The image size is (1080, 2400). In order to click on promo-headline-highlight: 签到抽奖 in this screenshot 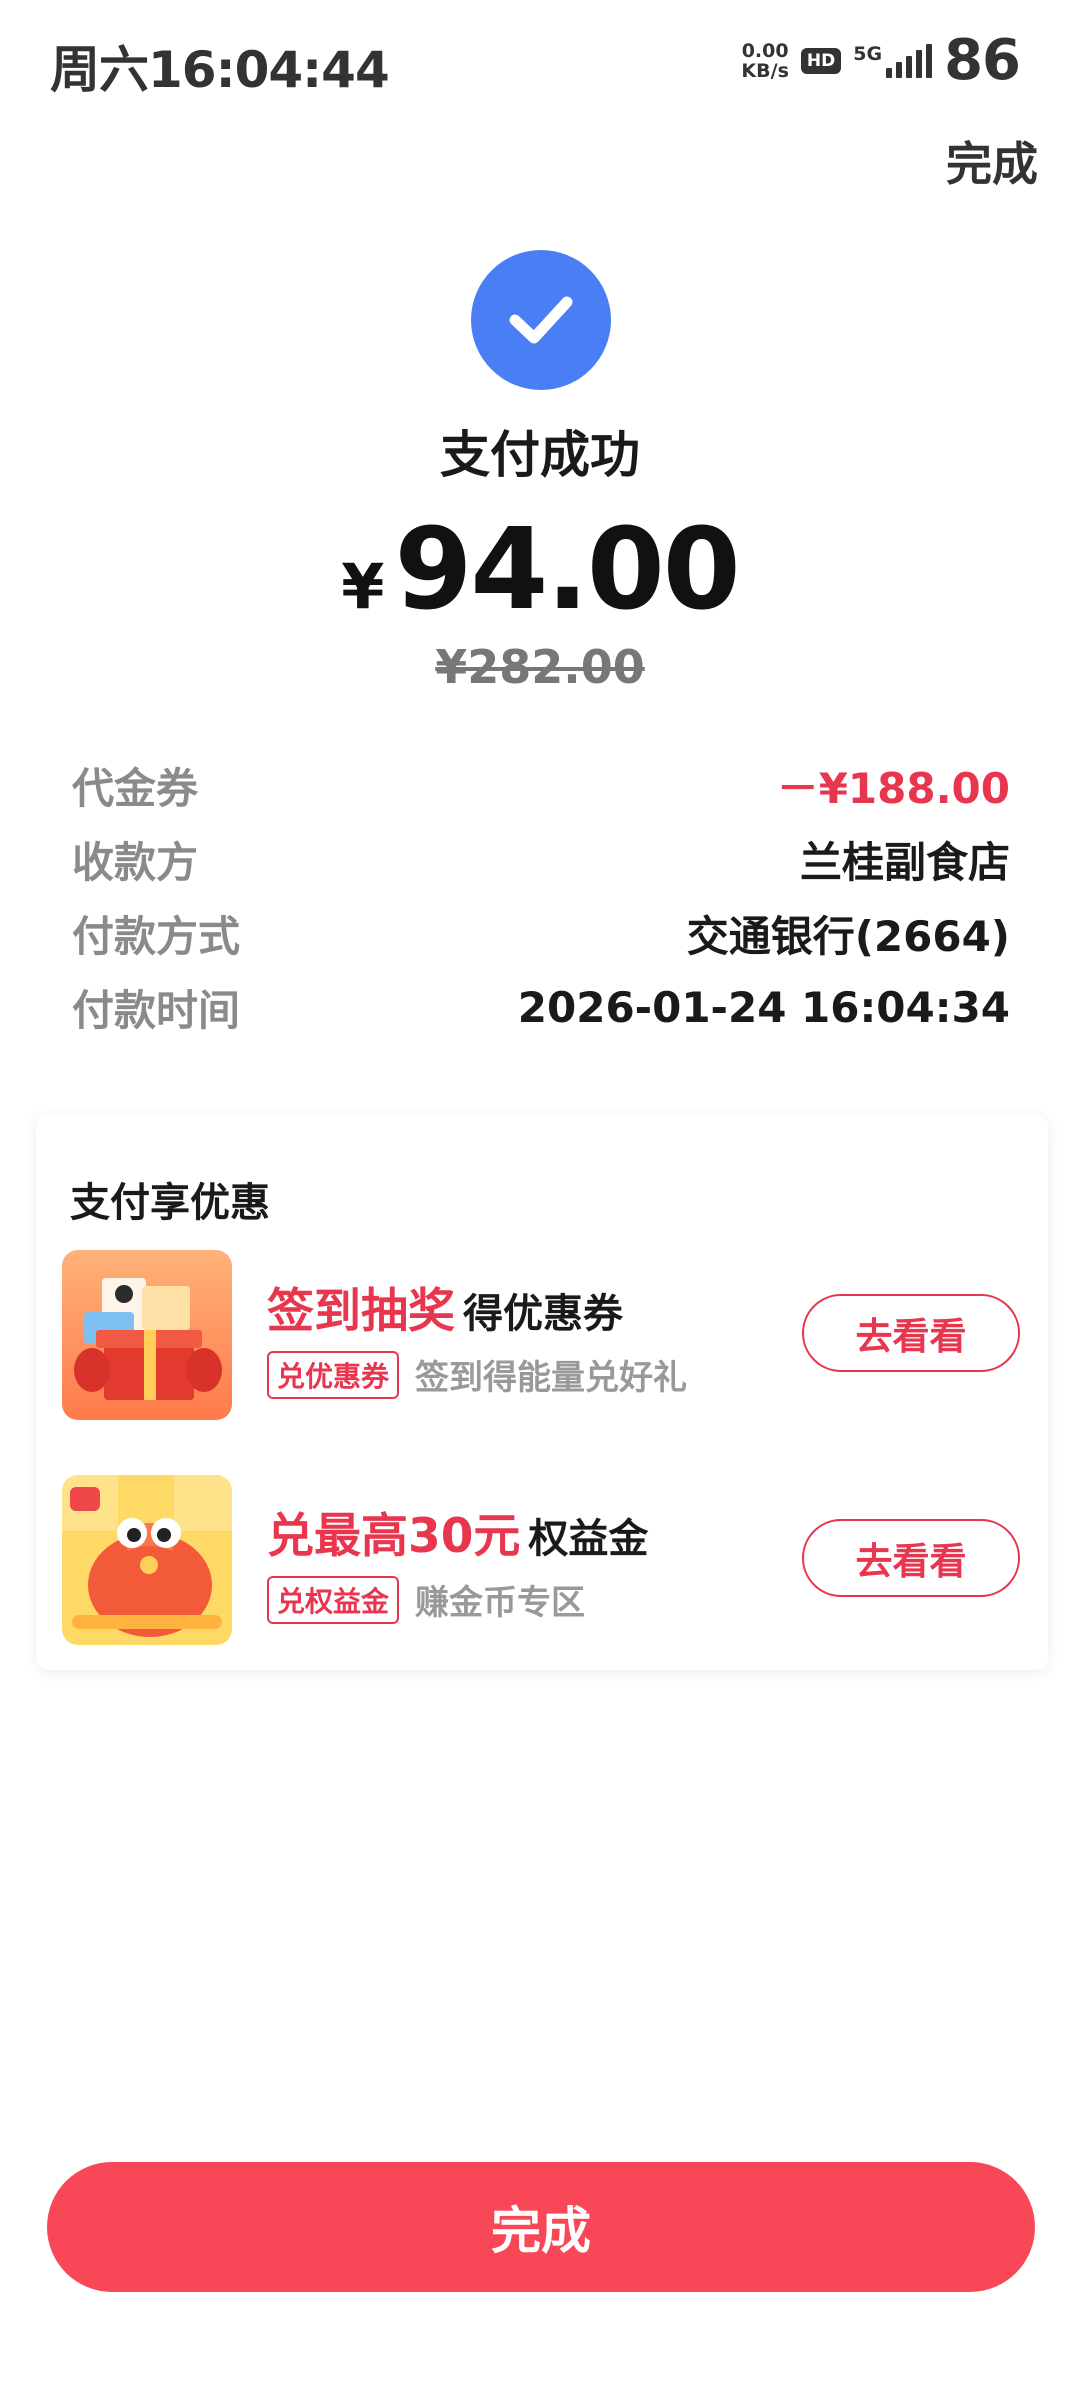, I will do `click(361, 1311)`.